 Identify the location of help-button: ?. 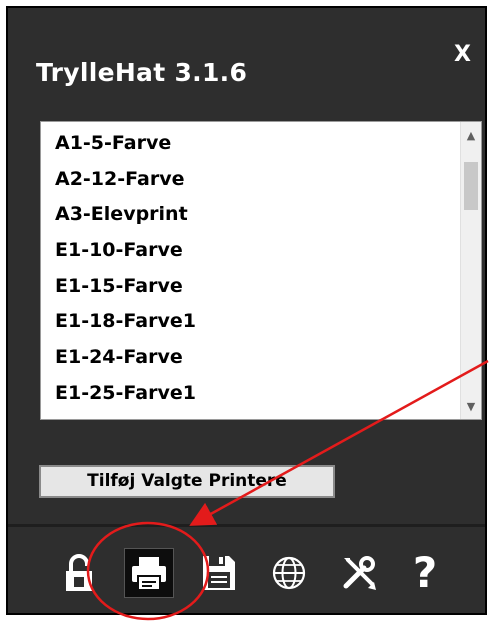
(425, 573).